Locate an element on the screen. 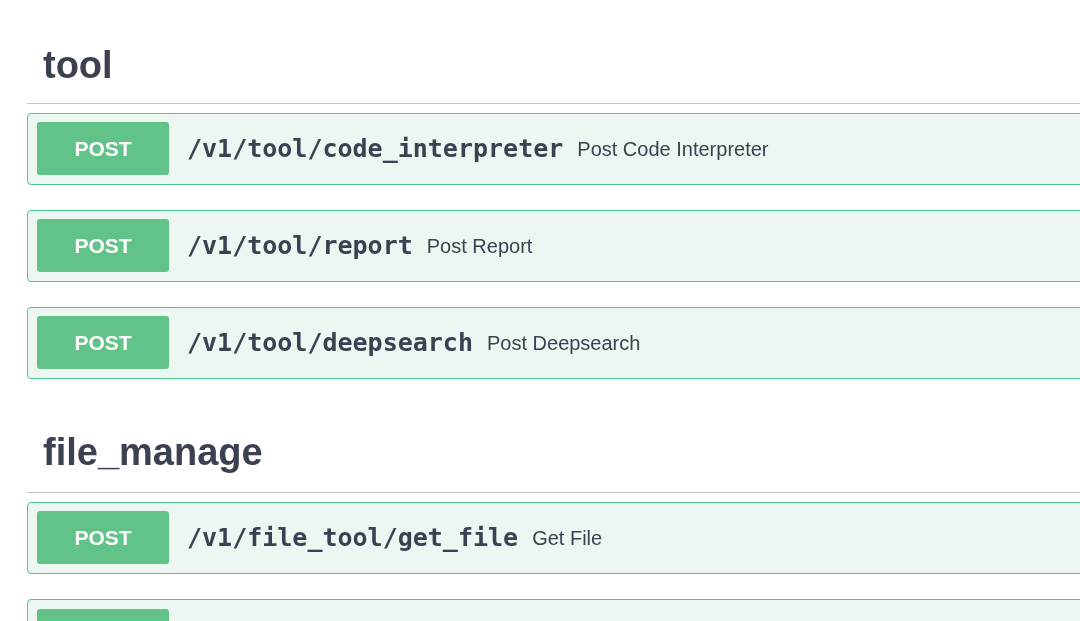 The height and width of the screenshot is (621, 1080). section-title: file_manage is located at coordinates (153, 451).